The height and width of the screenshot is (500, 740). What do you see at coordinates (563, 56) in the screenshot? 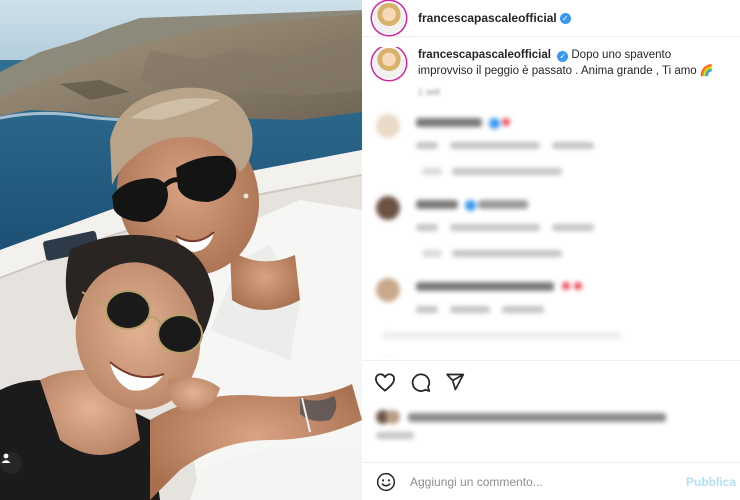
I see `caption-verified-badge-icon: ✓` at bounding box center [563, 56].